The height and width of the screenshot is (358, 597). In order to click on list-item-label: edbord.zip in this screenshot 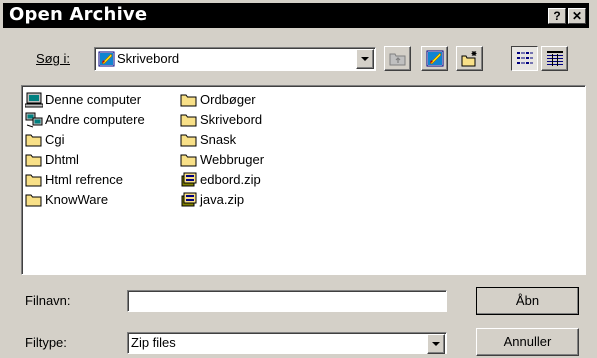, I will do `click(230, 179)`.